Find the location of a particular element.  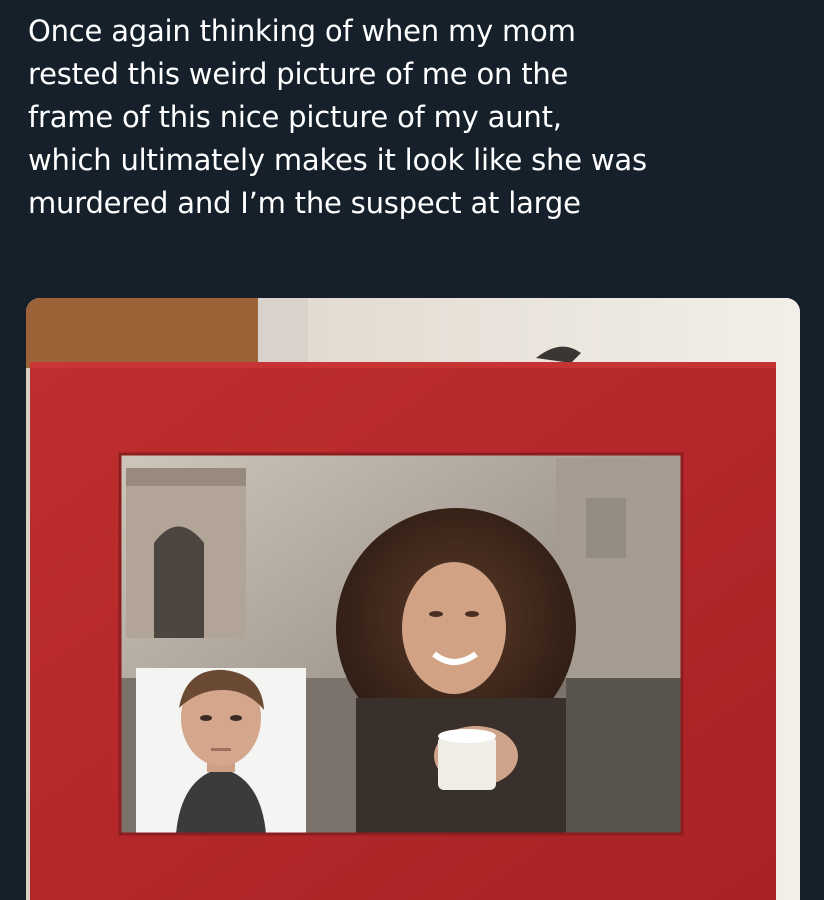

portrait-photo is located at coordinates (221, 751).